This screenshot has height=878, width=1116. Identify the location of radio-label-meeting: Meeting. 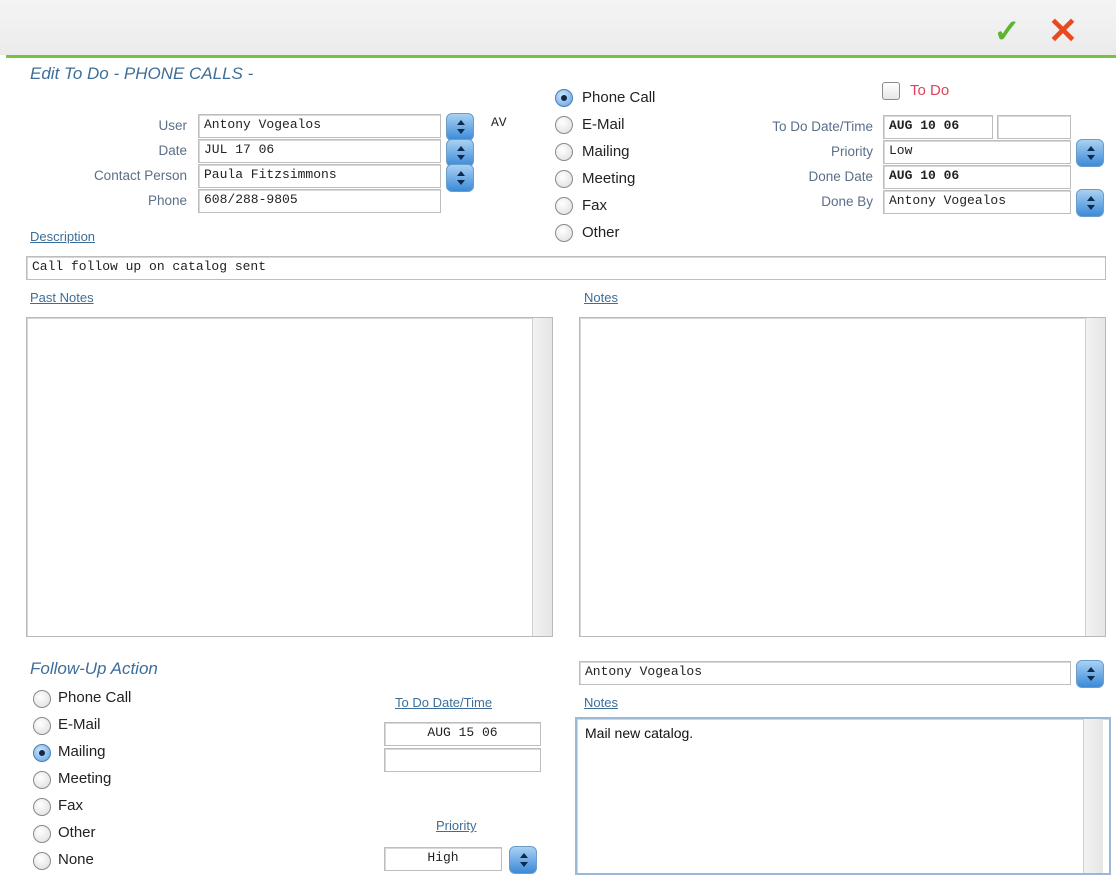
(609, 178).